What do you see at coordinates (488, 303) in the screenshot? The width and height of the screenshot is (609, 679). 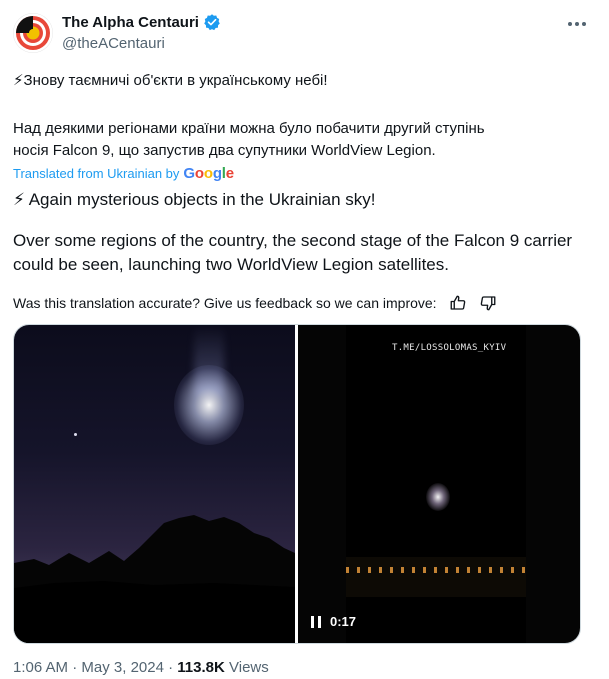 I see `thumbs-down-icon` at bounding box center [488, 303].